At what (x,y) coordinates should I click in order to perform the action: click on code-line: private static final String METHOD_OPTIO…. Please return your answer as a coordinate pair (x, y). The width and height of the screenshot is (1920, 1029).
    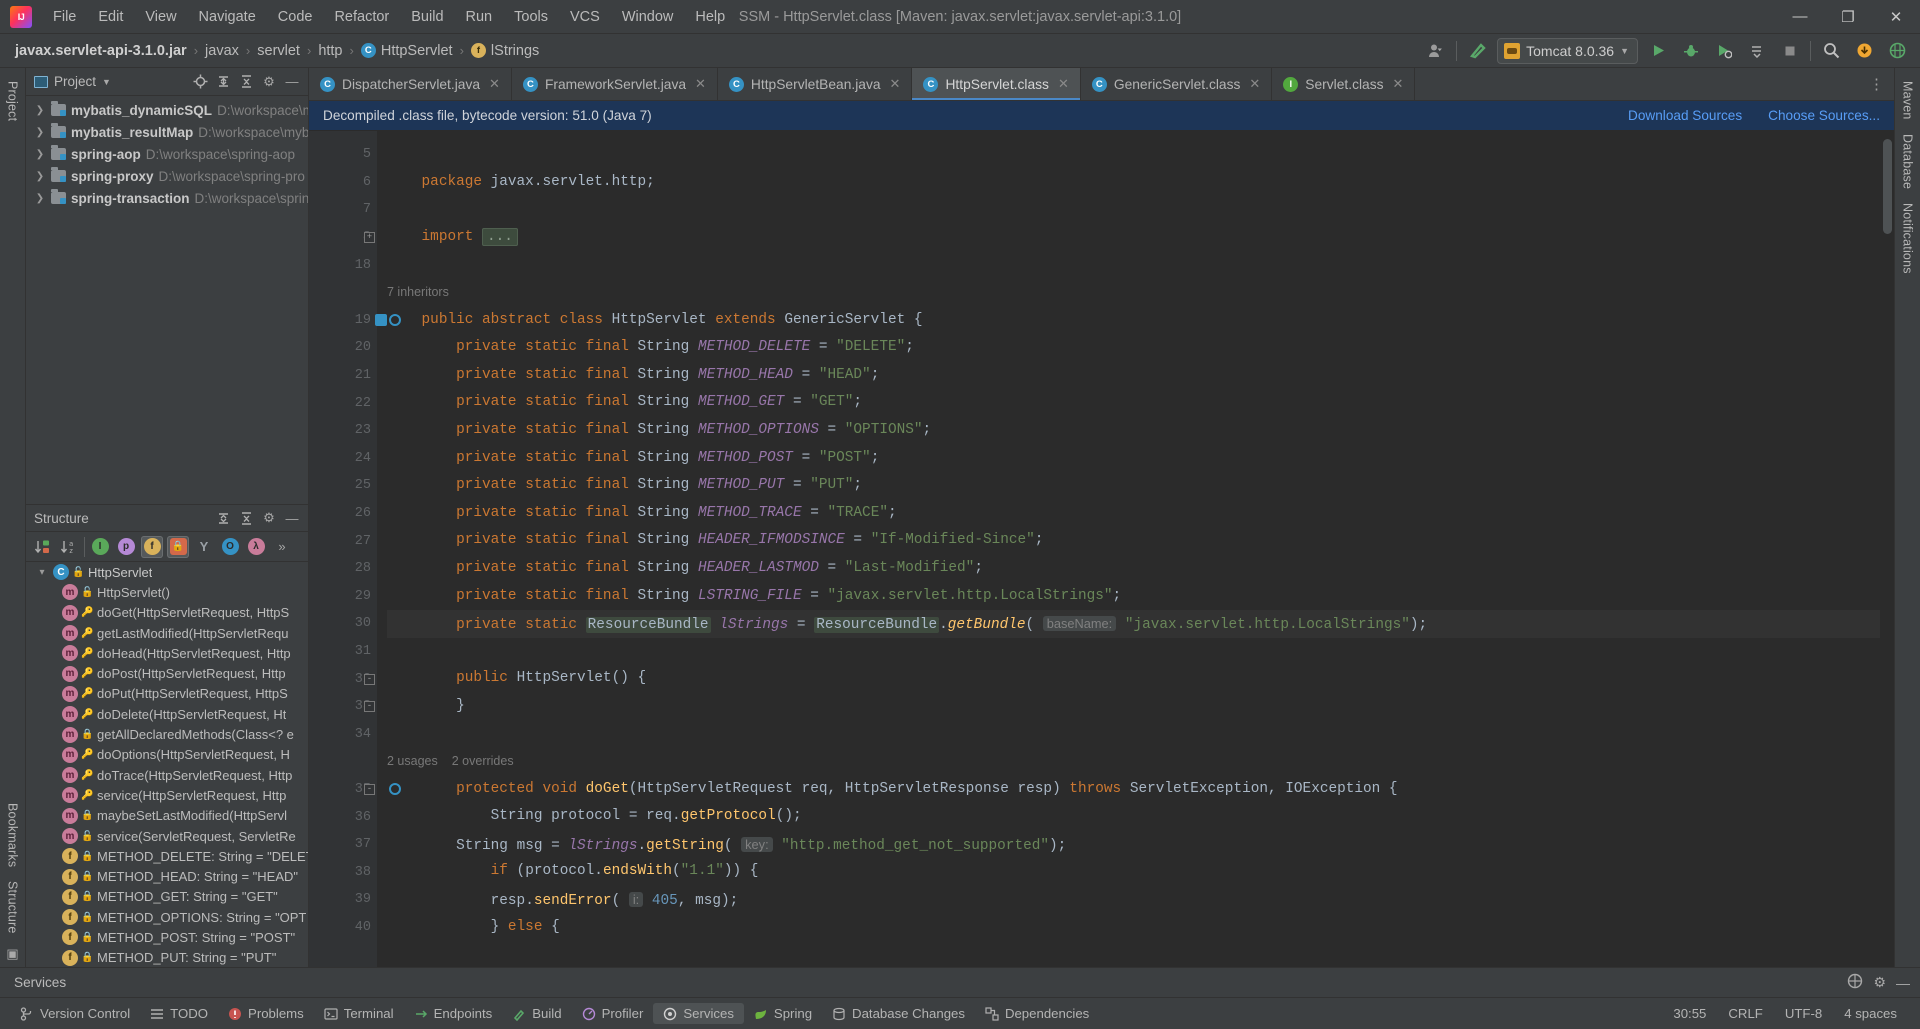
    Looking at the image, I should click on (1140, 431).